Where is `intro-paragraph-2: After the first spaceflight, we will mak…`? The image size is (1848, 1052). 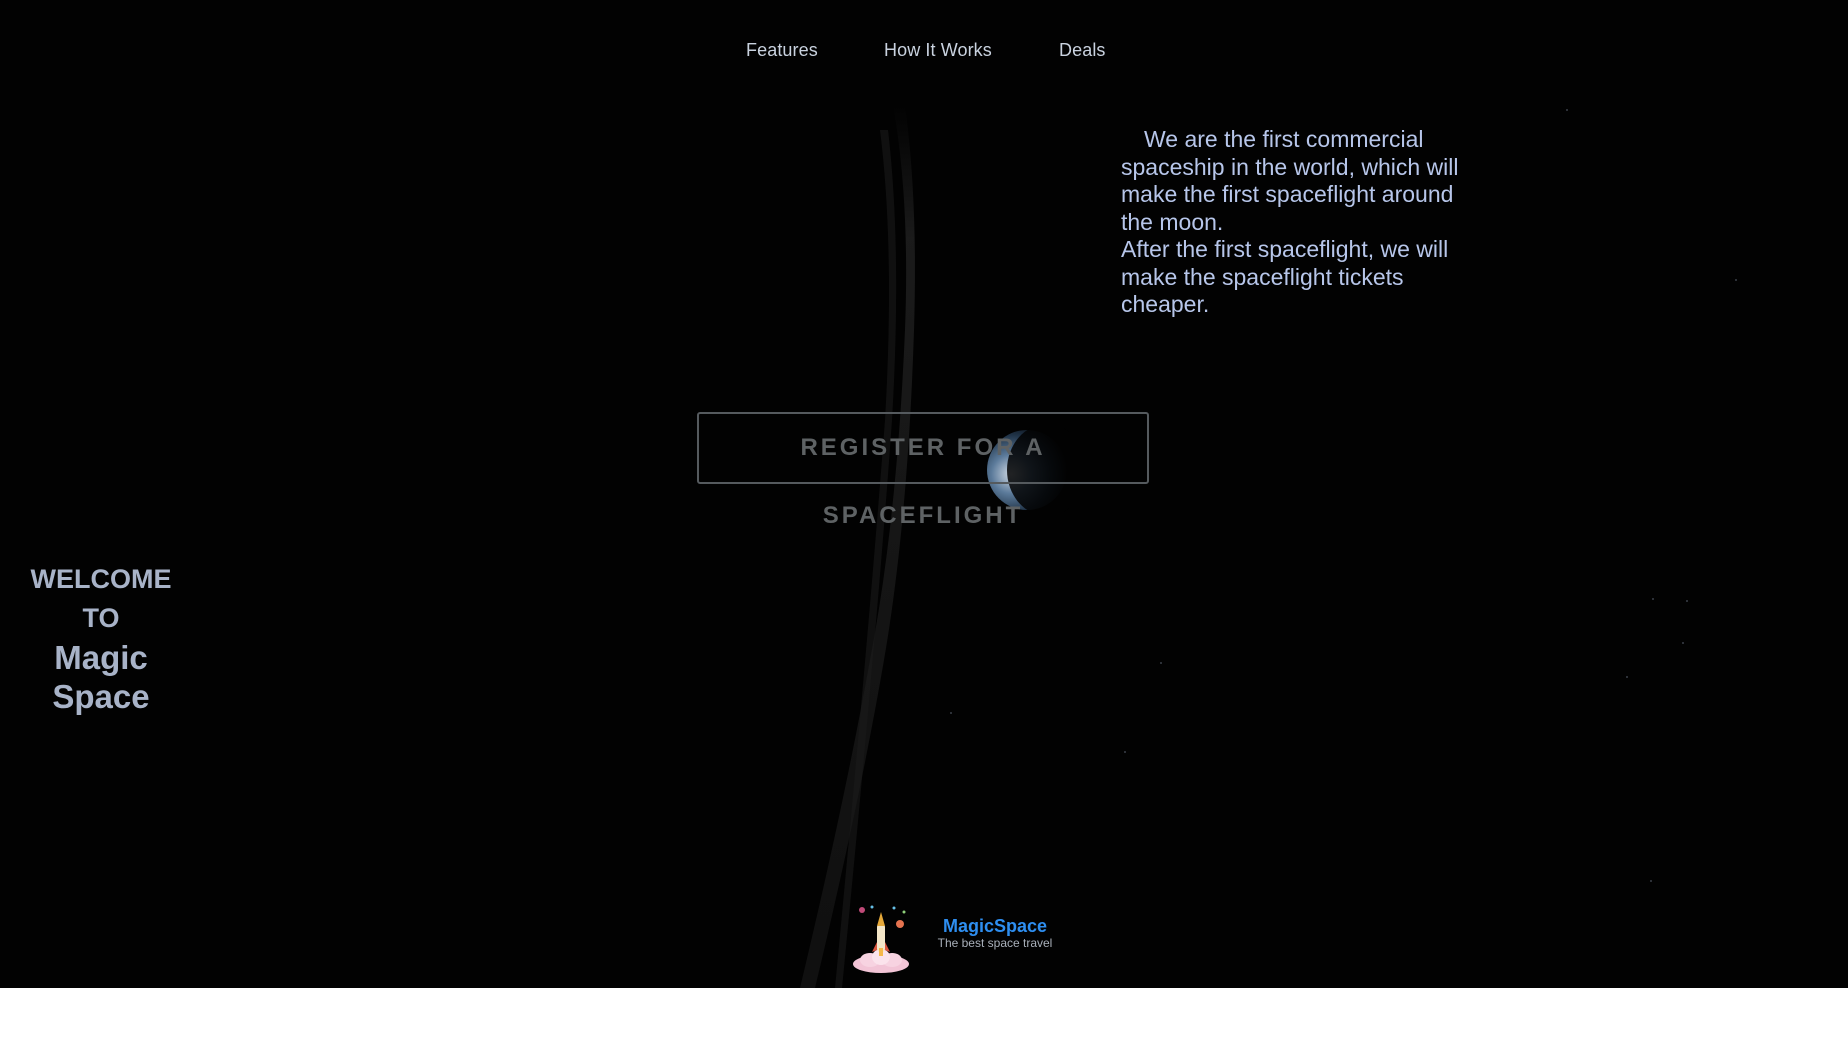 intro-paragraph-2: After the first spaceflight, we will mak… is located at coordinates (1285, 276).